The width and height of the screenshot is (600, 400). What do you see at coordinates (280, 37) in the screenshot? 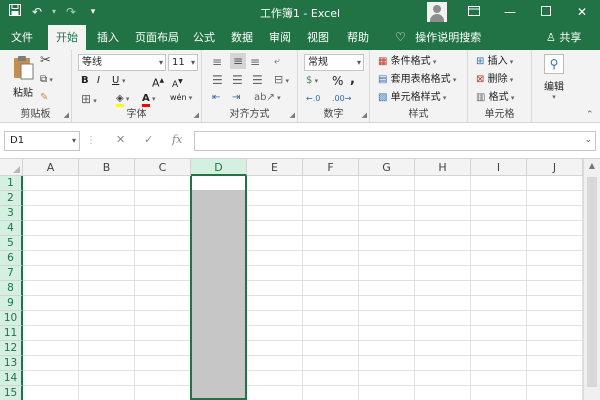
I see `tab-review: 审阅` at bounding box center [280, 37].